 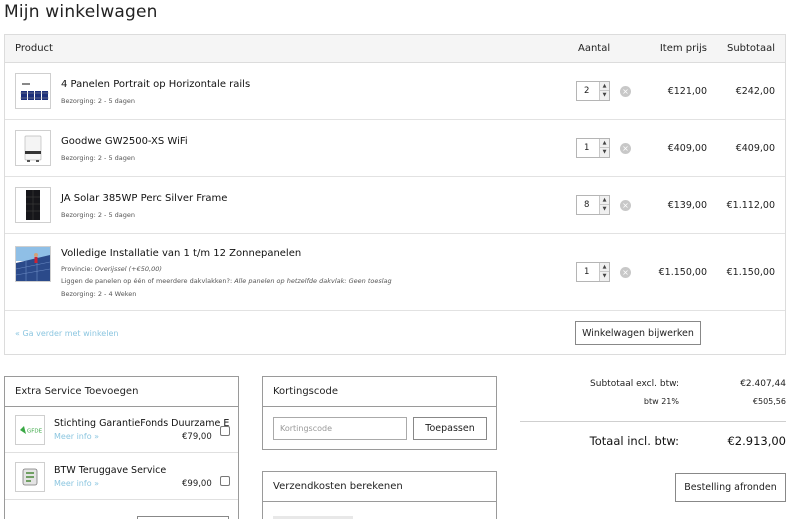 What do you see at coordinates (128, 269) in the screenshot?
I see `option-value: Overijssel (+€50,00)` at bounding box center [128, 269].